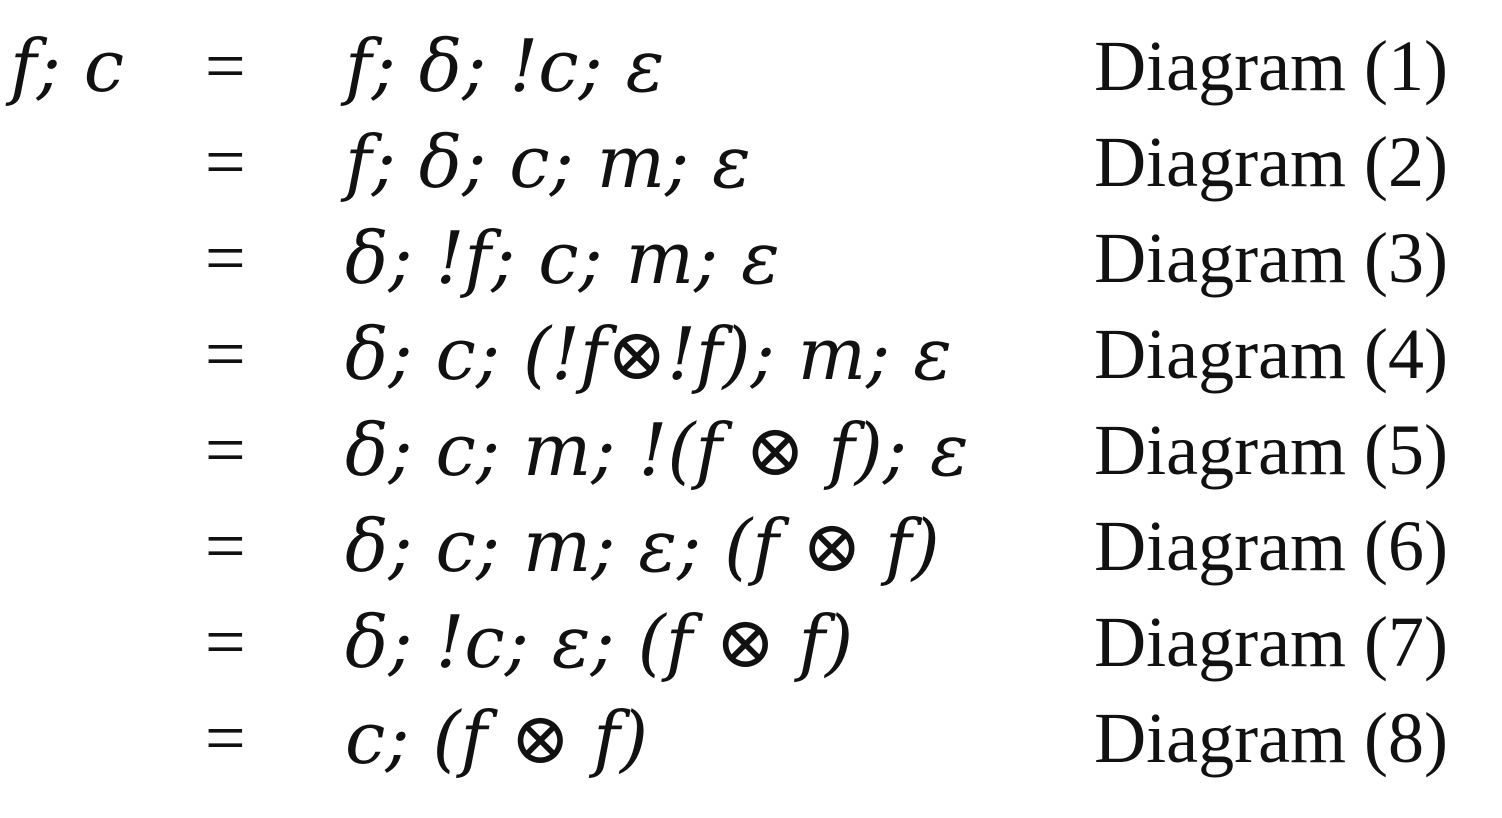  What do you see at coordinates (67, 66) in the screenshot?
I see `left-hand-side: f; c` at bounding box center [67, 66].